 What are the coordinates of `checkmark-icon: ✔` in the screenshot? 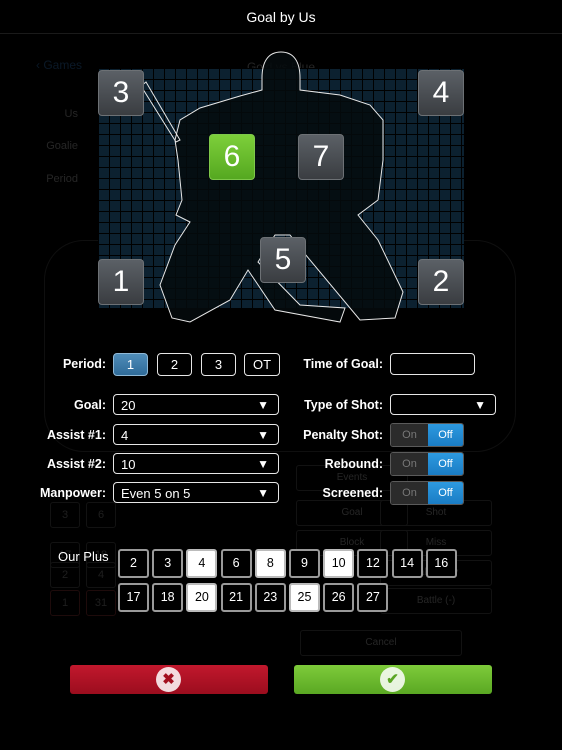 It's located at (392, 679).